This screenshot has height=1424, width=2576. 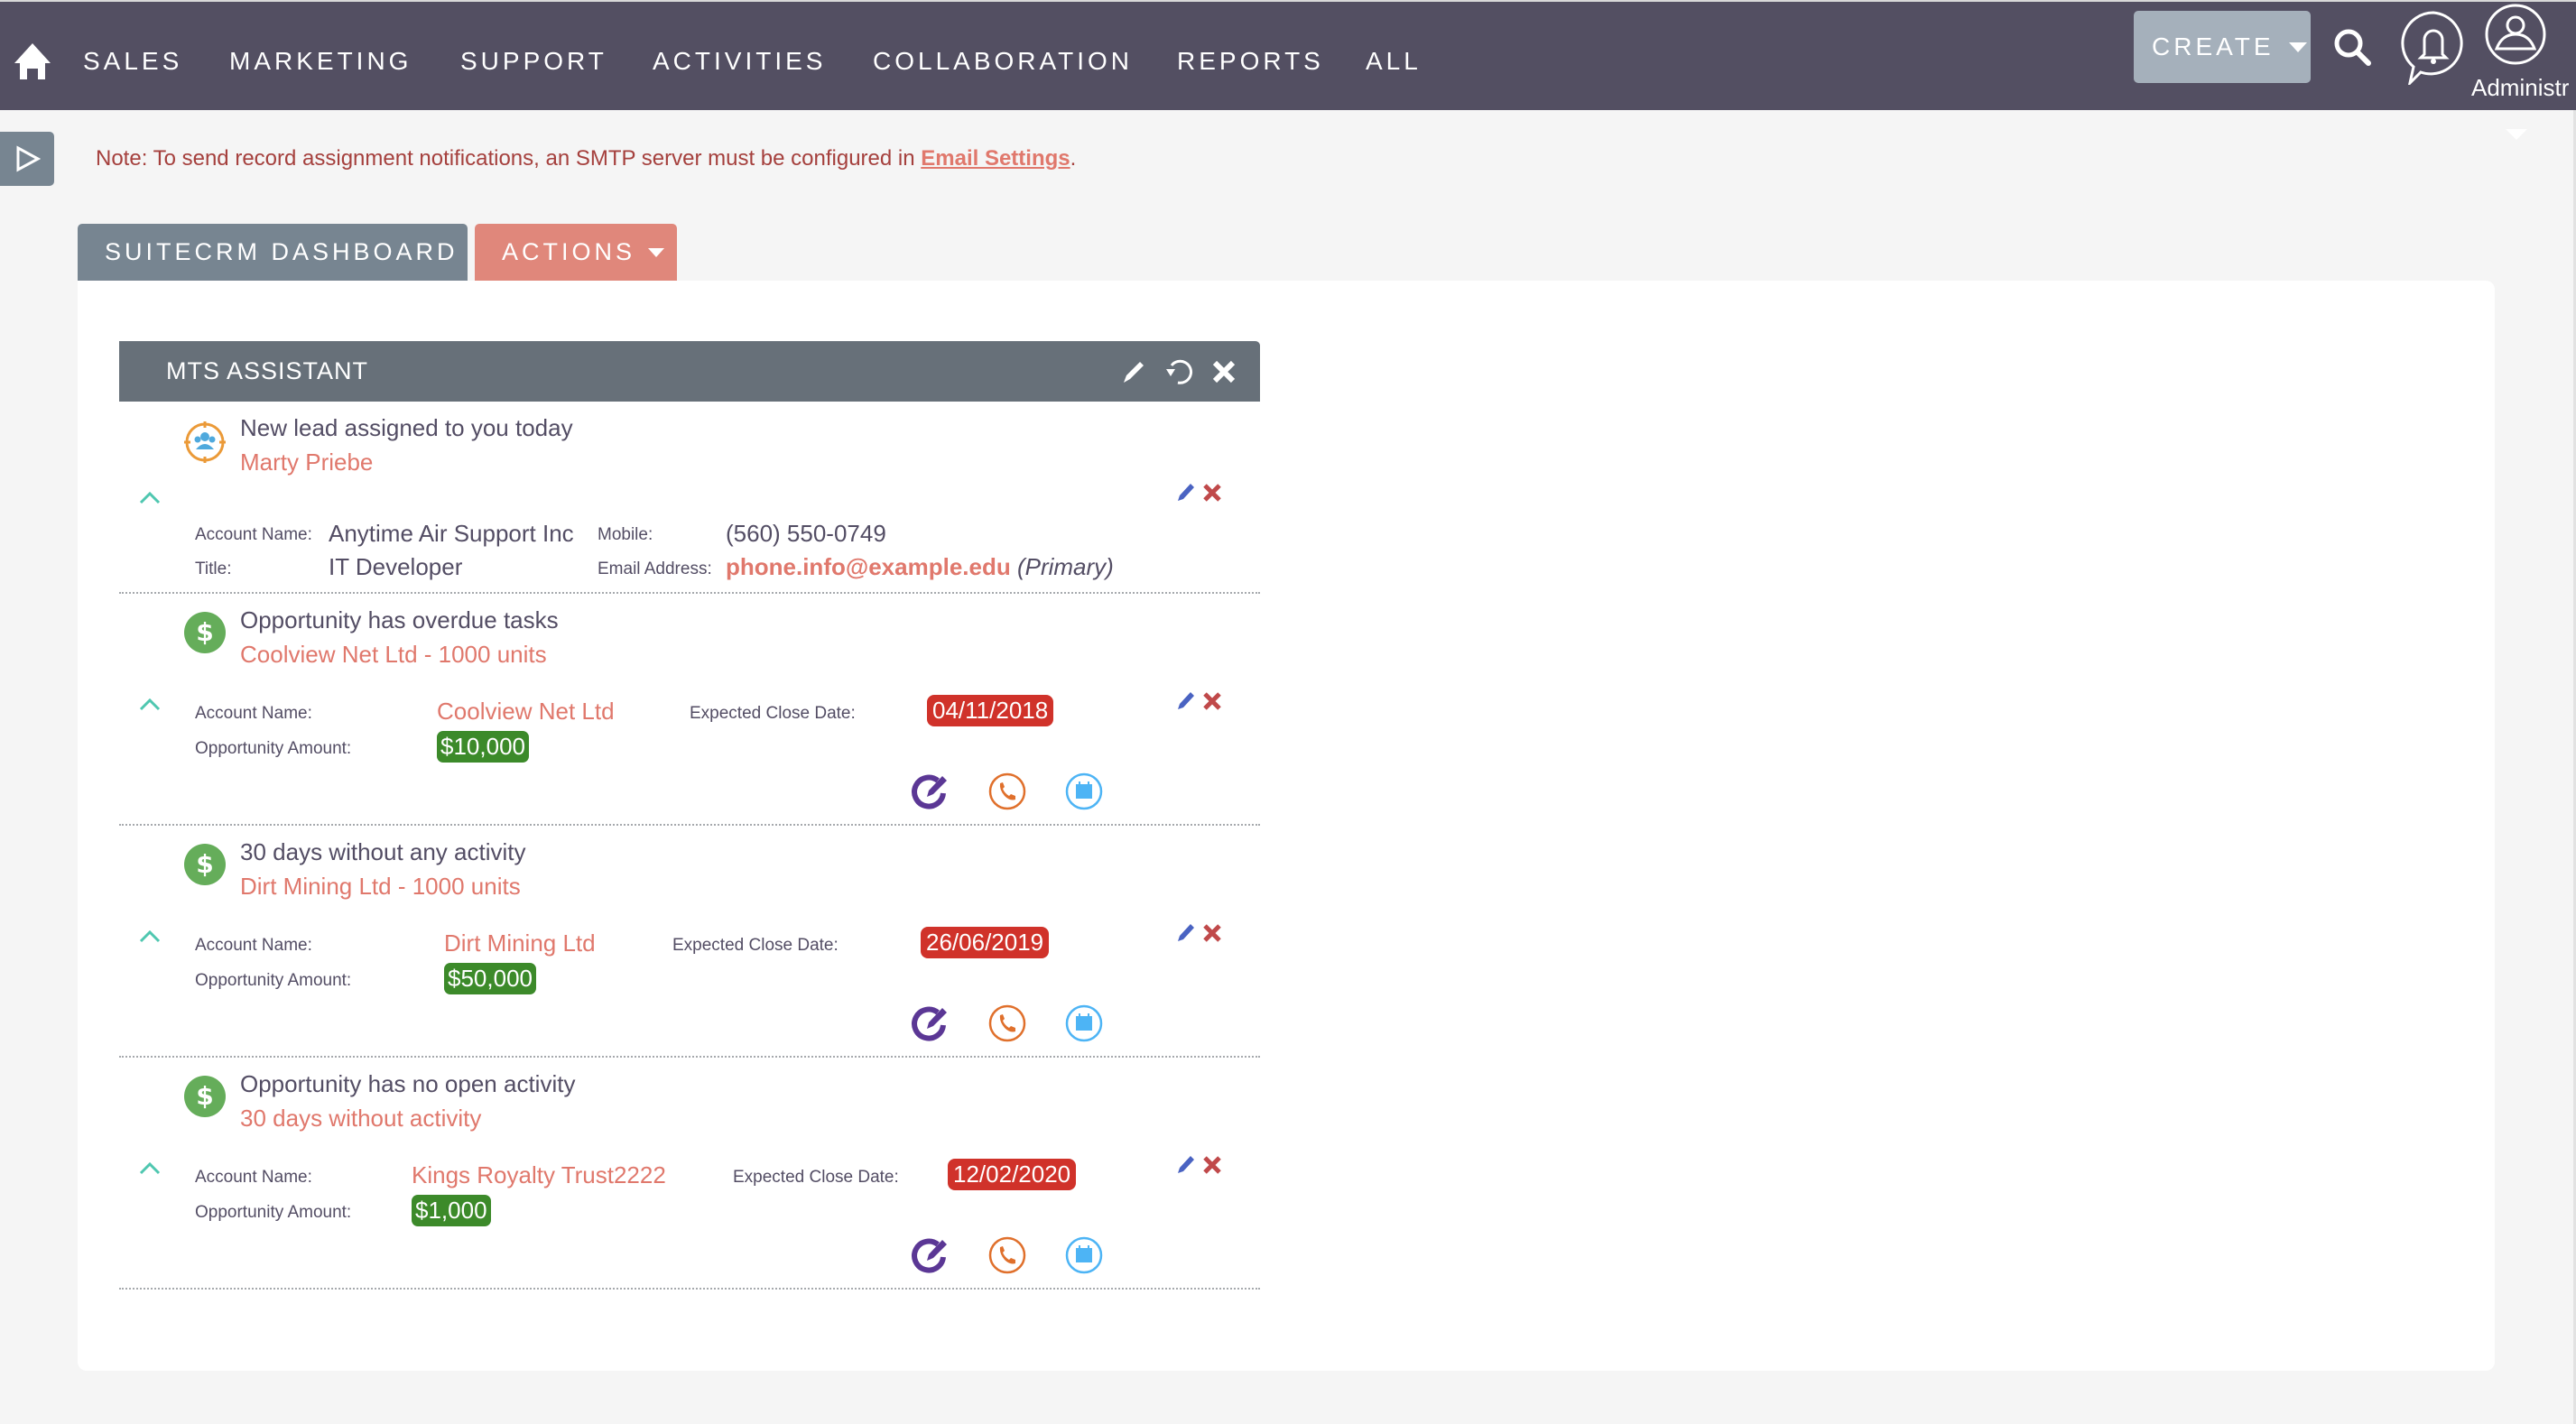 What do you see at coordinates (320, 61) in the screenshot?
I see `nav-marketing: MARKETING` at bounding box center [320, 61].